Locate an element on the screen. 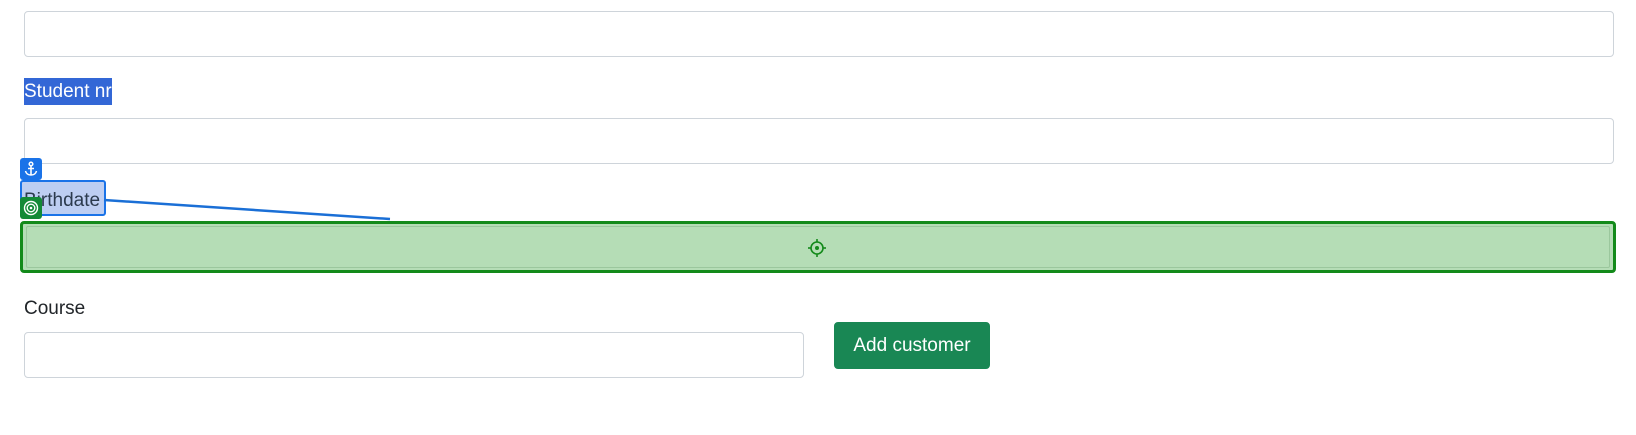 This screenshot has height=435, width=1636. student-nr-label: Student nr is located at coordinates (68, 91).